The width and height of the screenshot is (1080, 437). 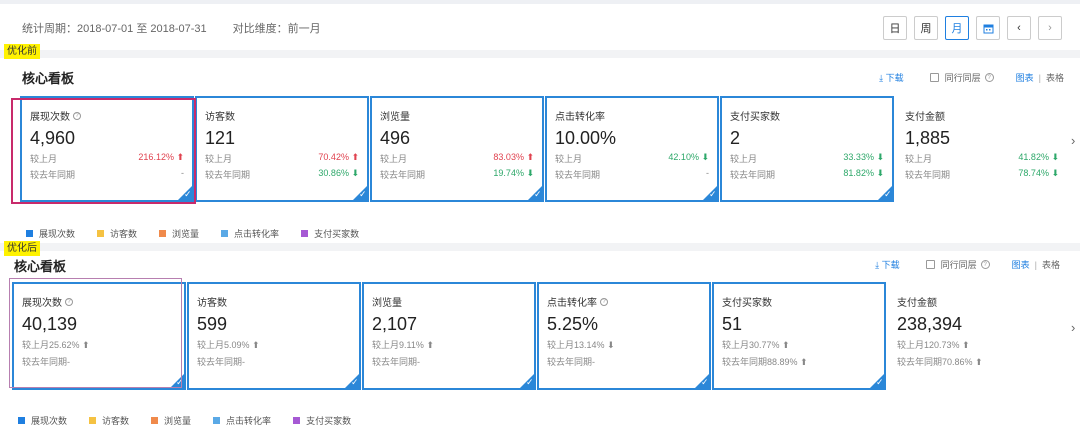 I want to click on metric-card: 访客数 599 较上月5.09% ⬆ 较去年同期- ✓, so click(x=274, y=336).